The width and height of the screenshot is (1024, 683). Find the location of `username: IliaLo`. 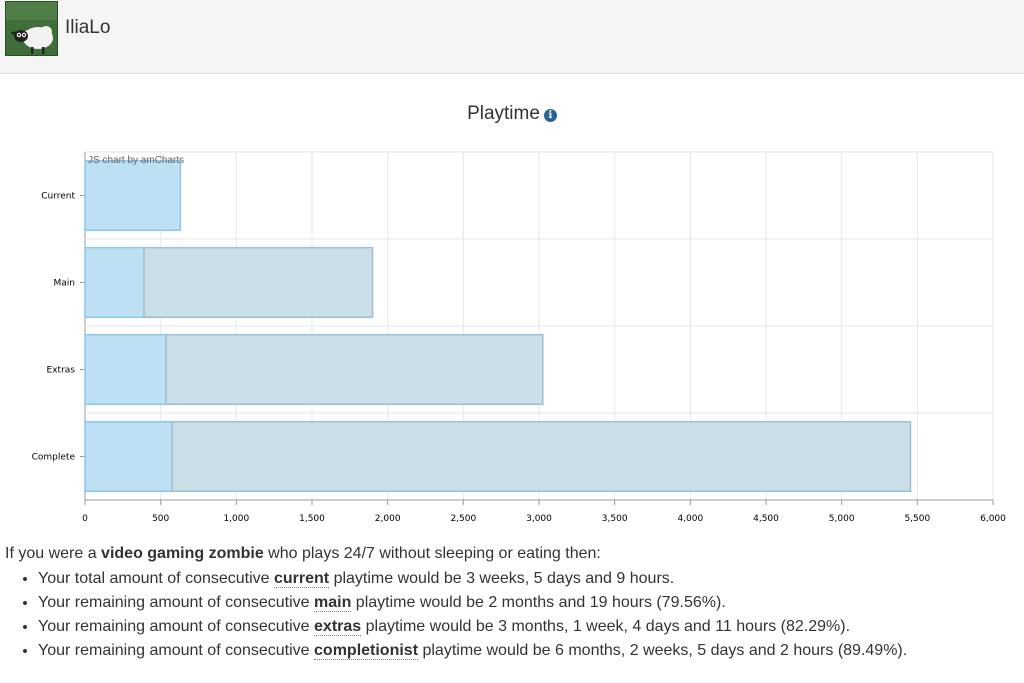

username: IliaLo is located at coordinates (87, 28).